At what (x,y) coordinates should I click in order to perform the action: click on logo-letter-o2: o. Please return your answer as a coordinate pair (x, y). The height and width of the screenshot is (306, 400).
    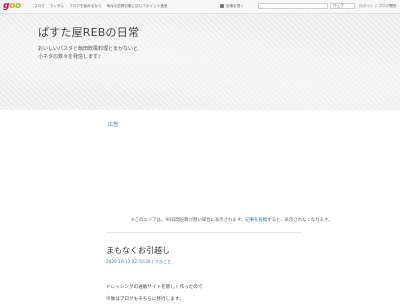
    Looking at the image, I should click on (18, 6).